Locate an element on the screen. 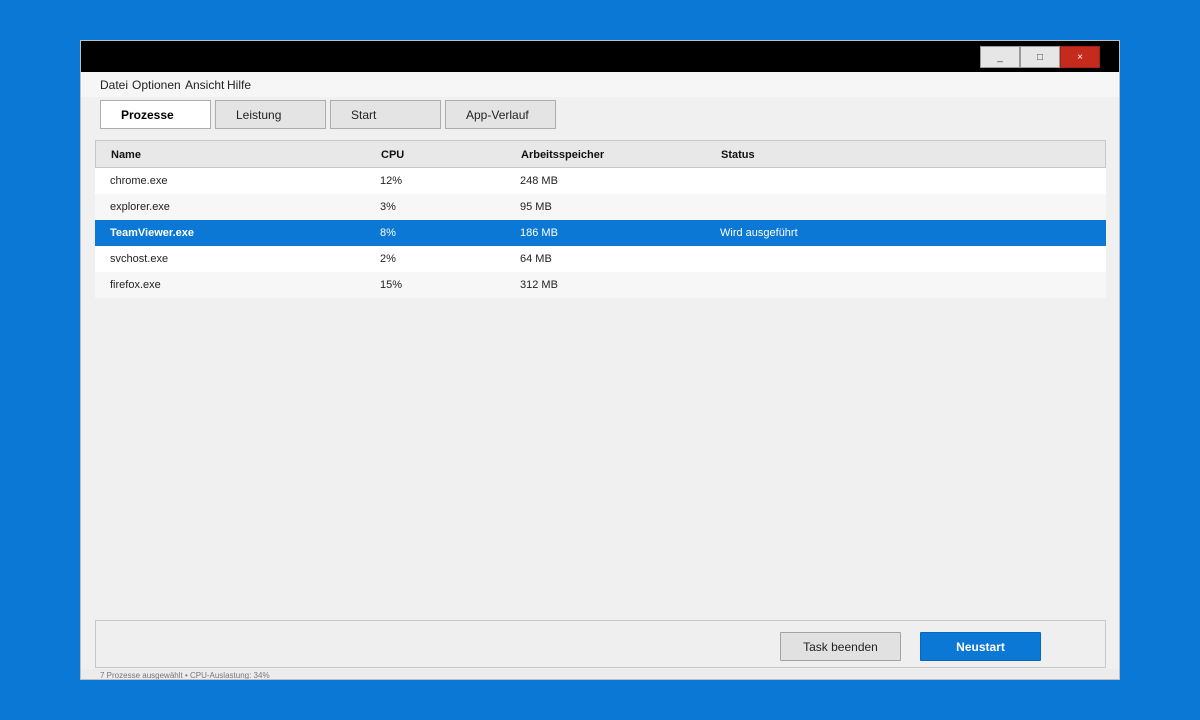 This screenshot has height=720, width=1200. maximize-button: □ is located at coordinates (1040, 57).